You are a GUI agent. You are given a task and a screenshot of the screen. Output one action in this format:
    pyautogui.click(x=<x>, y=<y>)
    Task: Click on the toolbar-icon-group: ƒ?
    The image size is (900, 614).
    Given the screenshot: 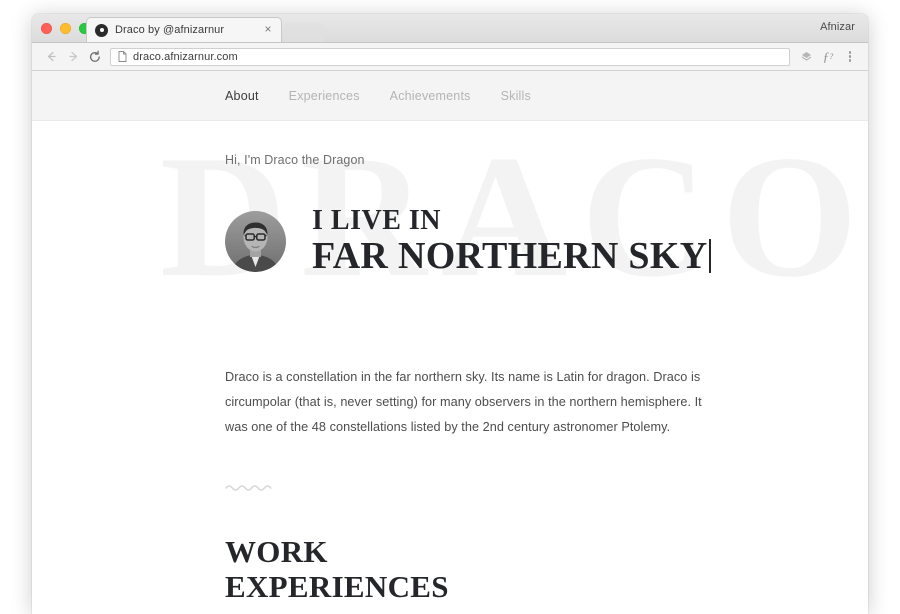 What is the action you would take?
    pyautogui.click(x=828, y=57)
    